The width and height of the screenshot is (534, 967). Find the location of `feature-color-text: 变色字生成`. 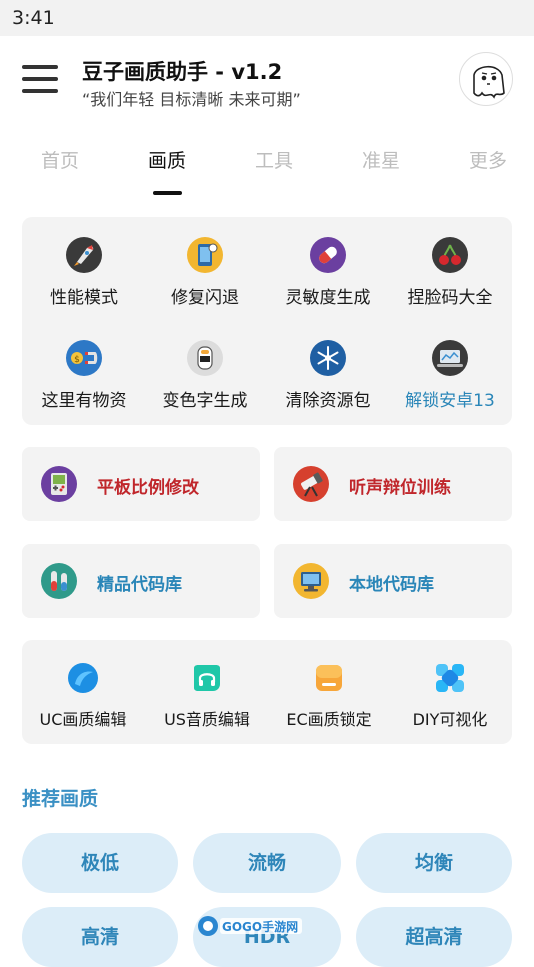

feature-color-text: 变色字生成 is located at coordinates (205, 375).